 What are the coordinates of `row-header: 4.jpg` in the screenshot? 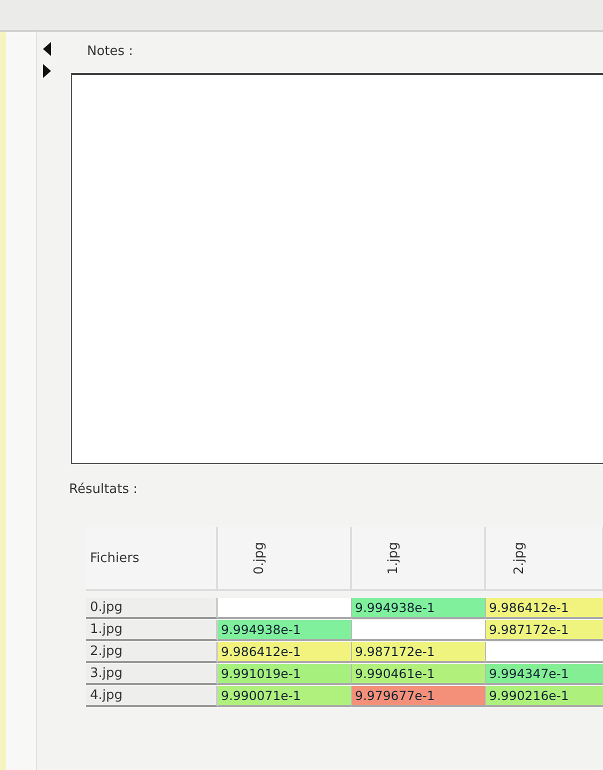 It's located at (152, 696).